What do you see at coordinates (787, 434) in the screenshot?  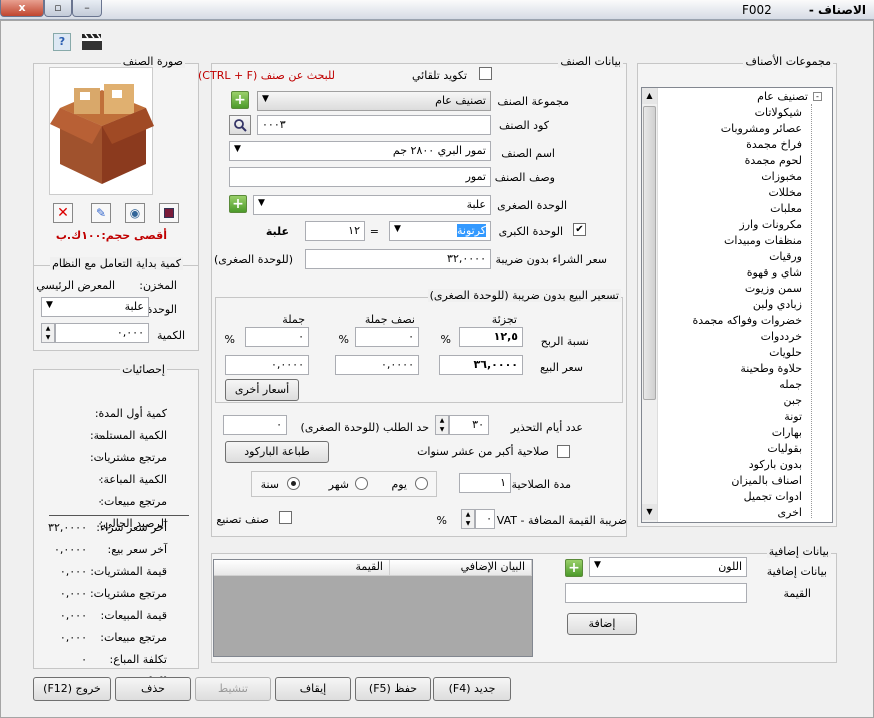 I see `tree-item: بهارات` at bounding box center [787, 434].